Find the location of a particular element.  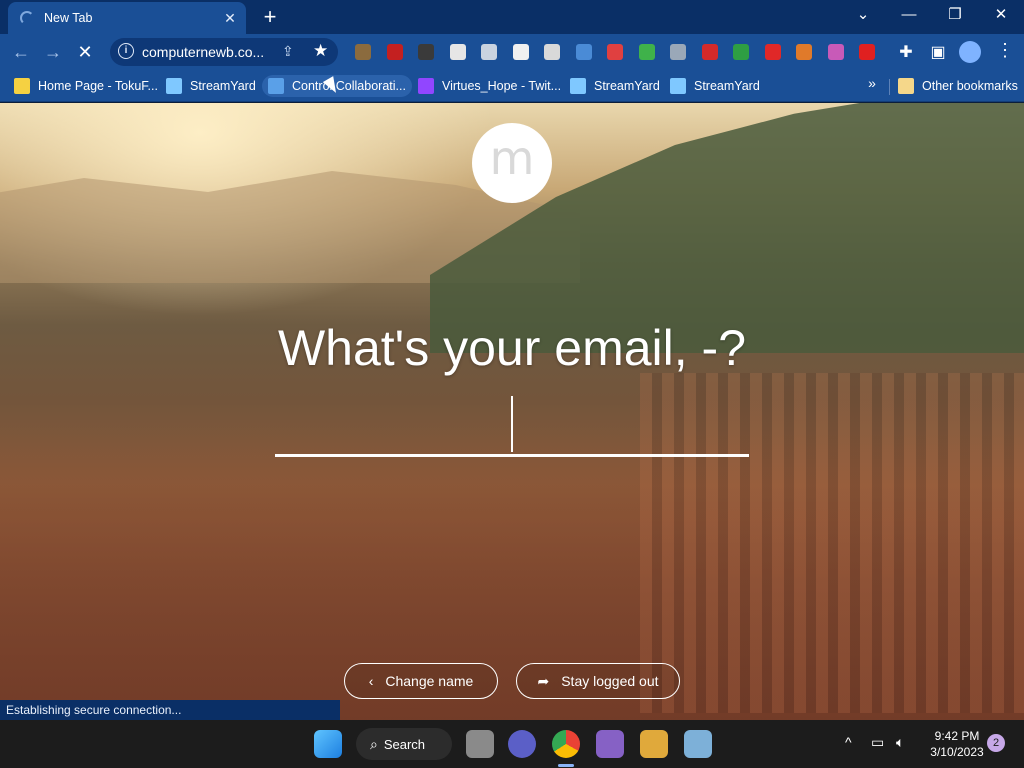

taskbar-search-label: Search is located at coordinates (404, 744).